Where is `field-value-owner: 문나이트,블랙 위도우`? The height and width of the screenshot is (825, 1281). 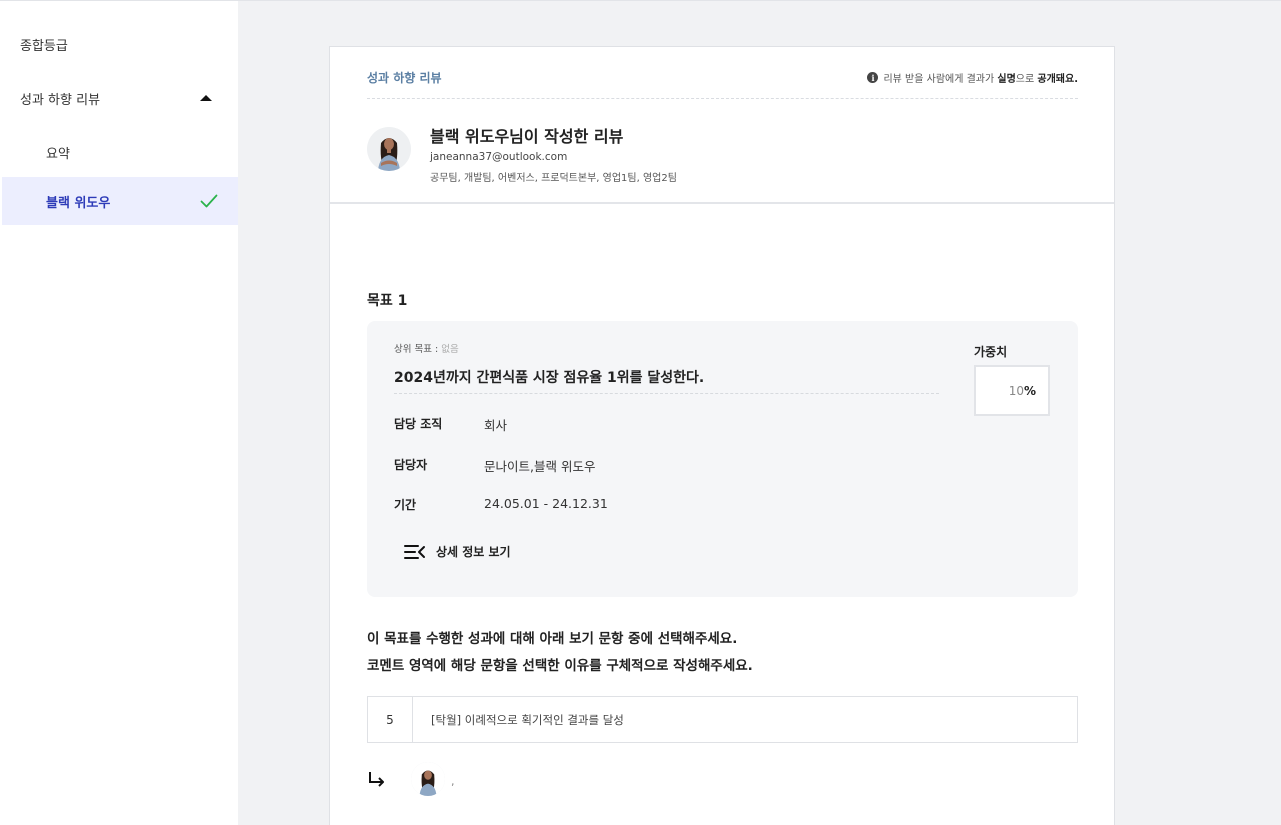 field-value-owner: 문나이트,블랙 위도우 is located at coordinates (540, 466).